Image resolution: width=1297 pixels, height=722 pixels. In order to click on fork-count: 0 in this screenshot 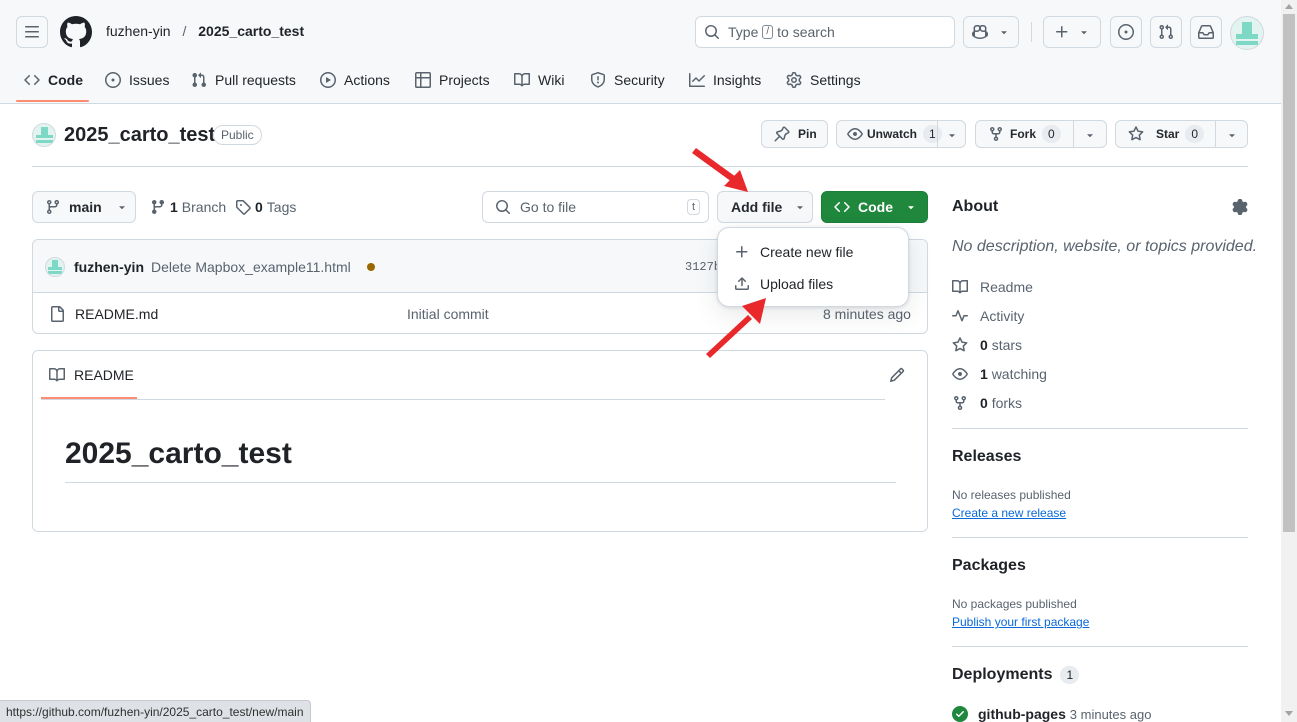, I will do `click(1051, 134)`.